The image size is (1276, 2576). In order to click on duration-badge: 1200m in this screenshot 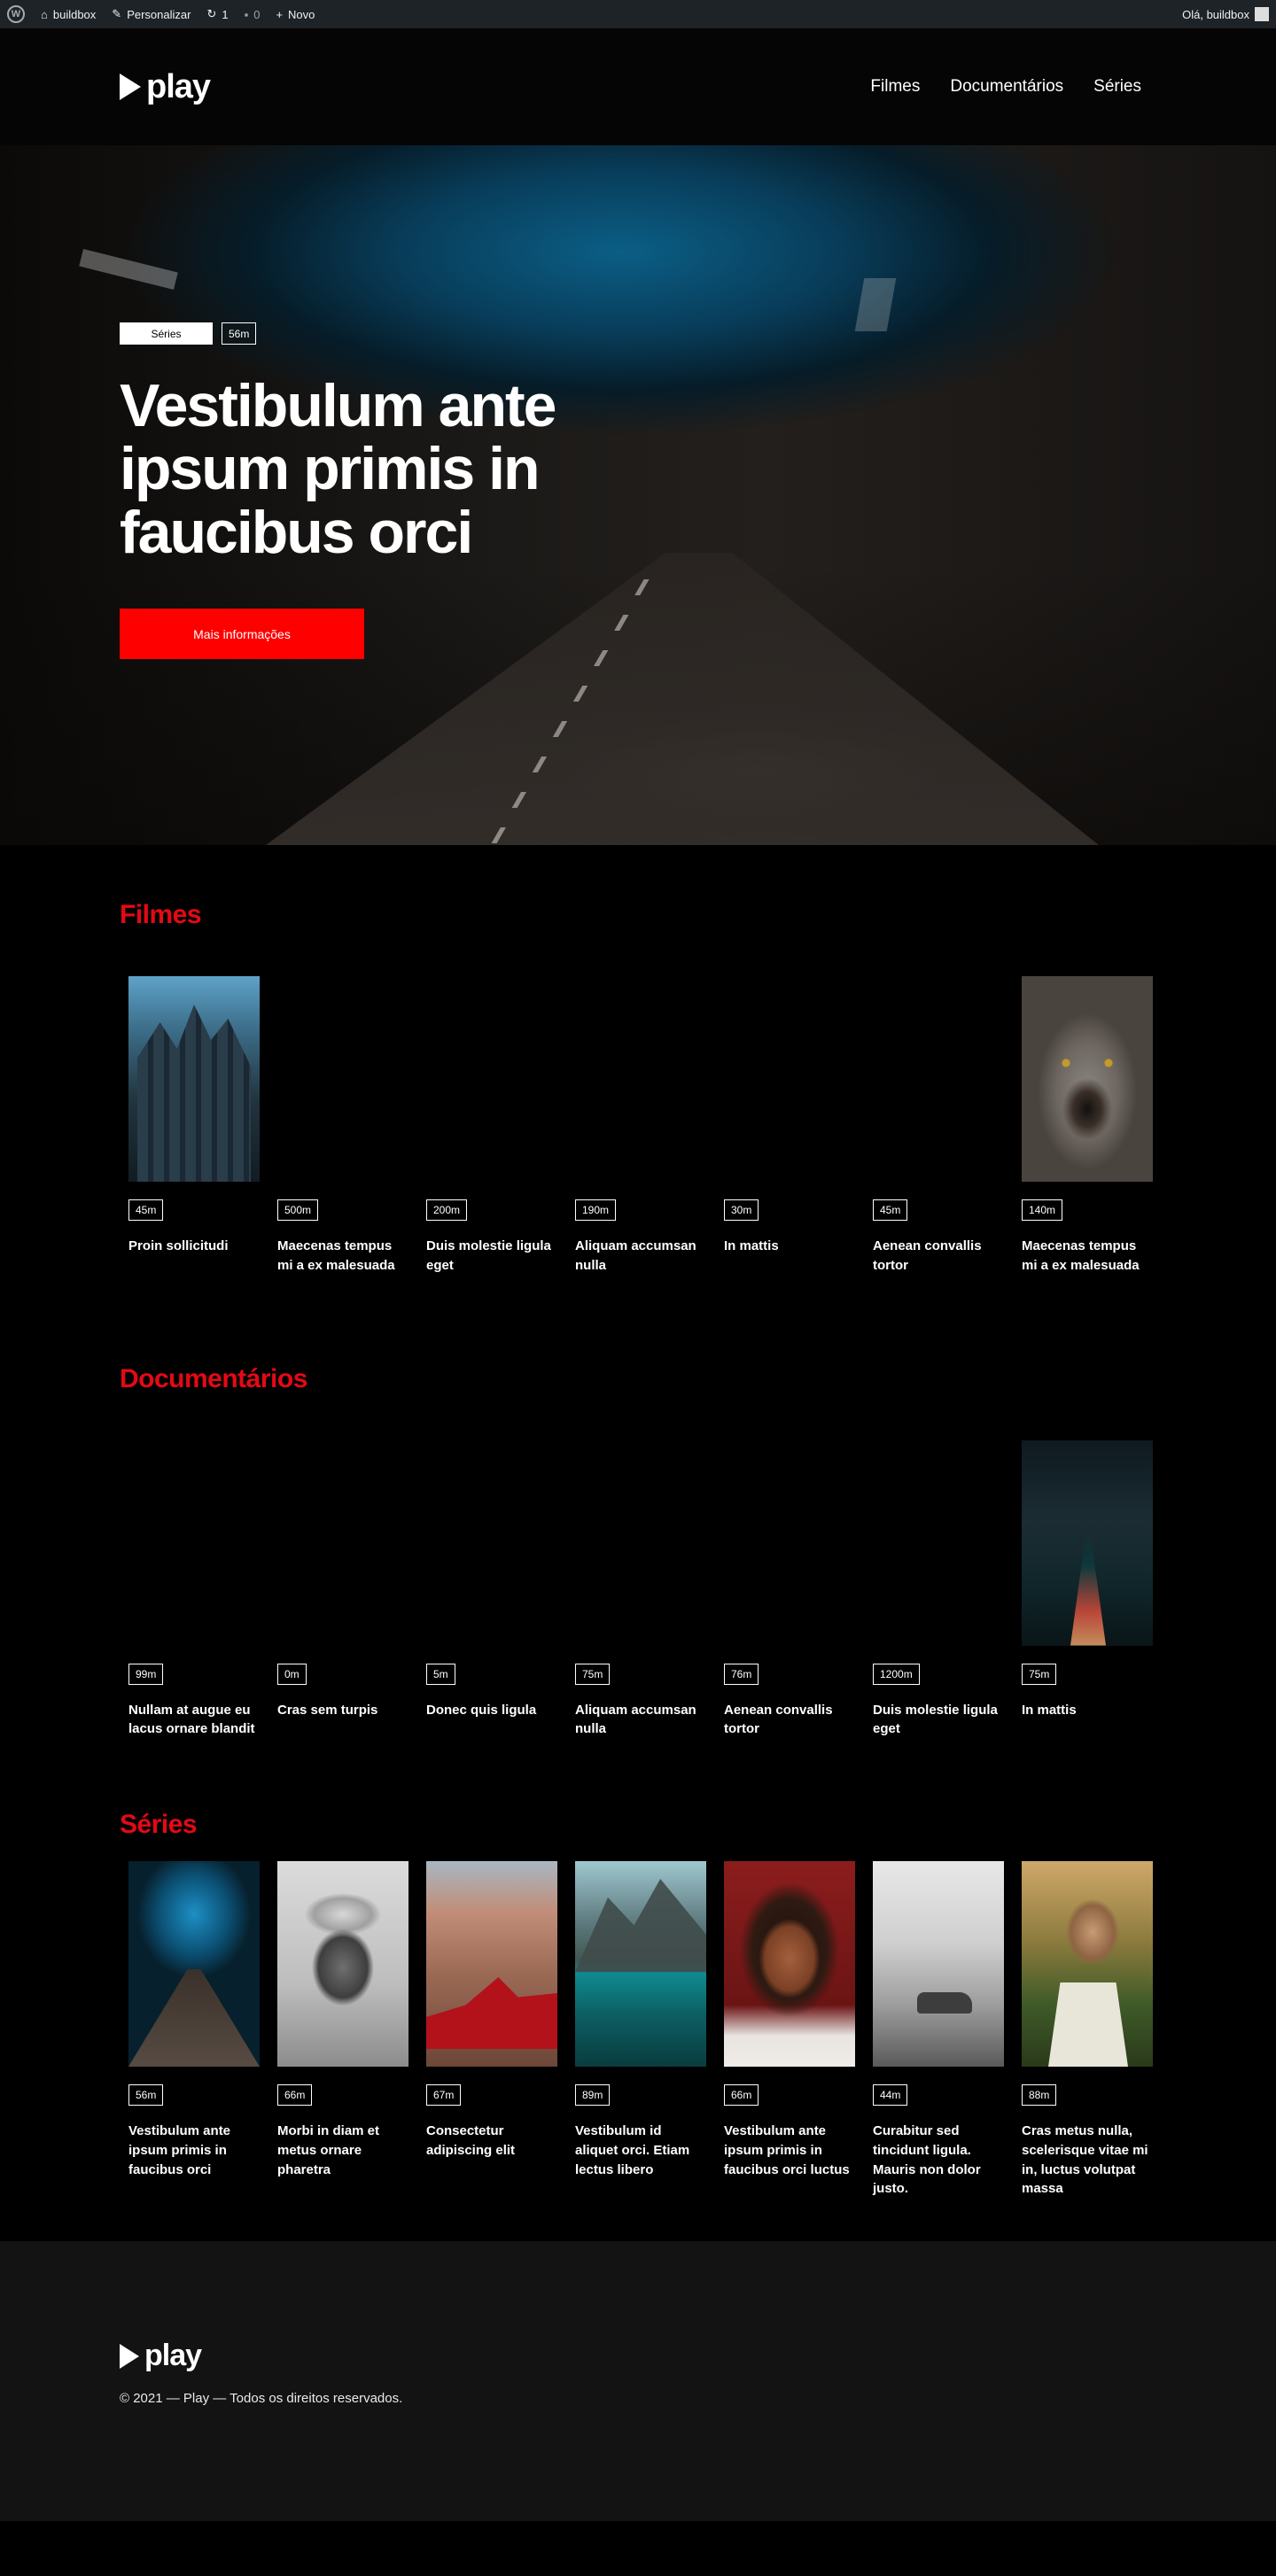, I will do `click(896, 1674)`.